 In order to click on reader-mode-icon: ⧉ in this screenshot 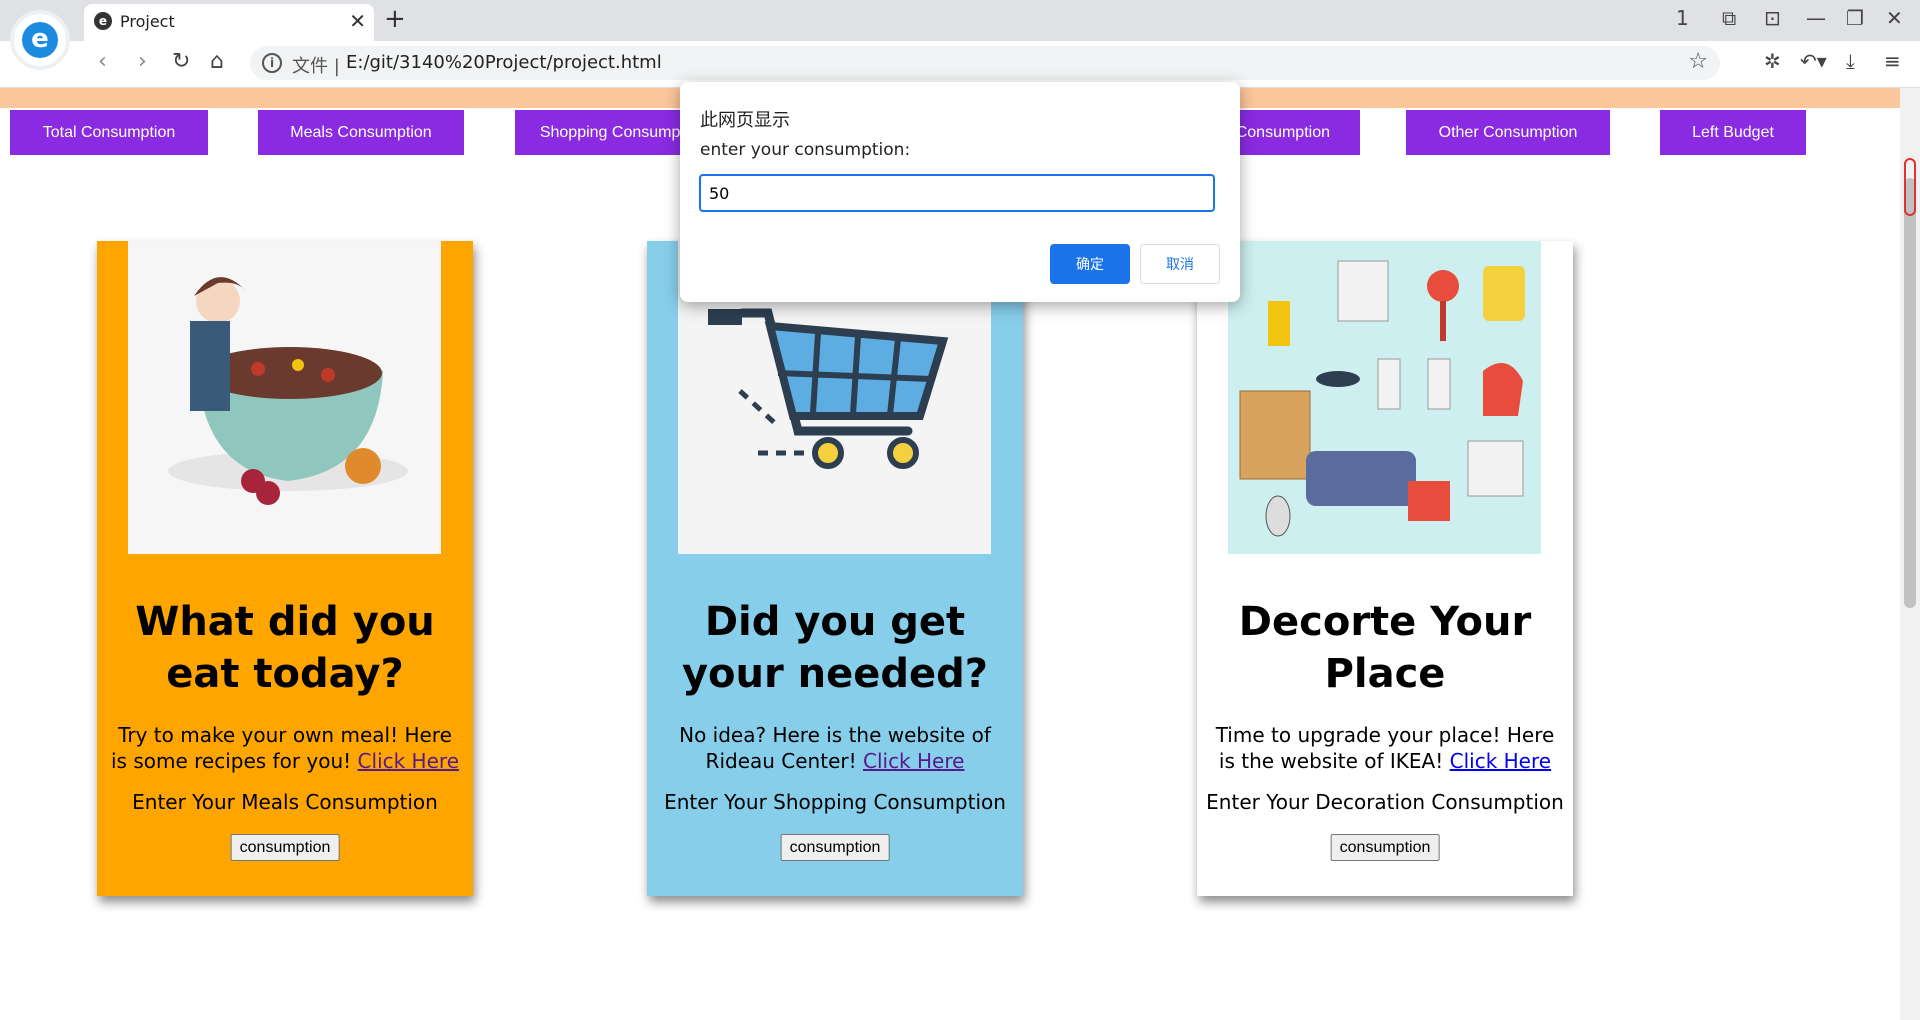, I will do `click(1729, 18)`.